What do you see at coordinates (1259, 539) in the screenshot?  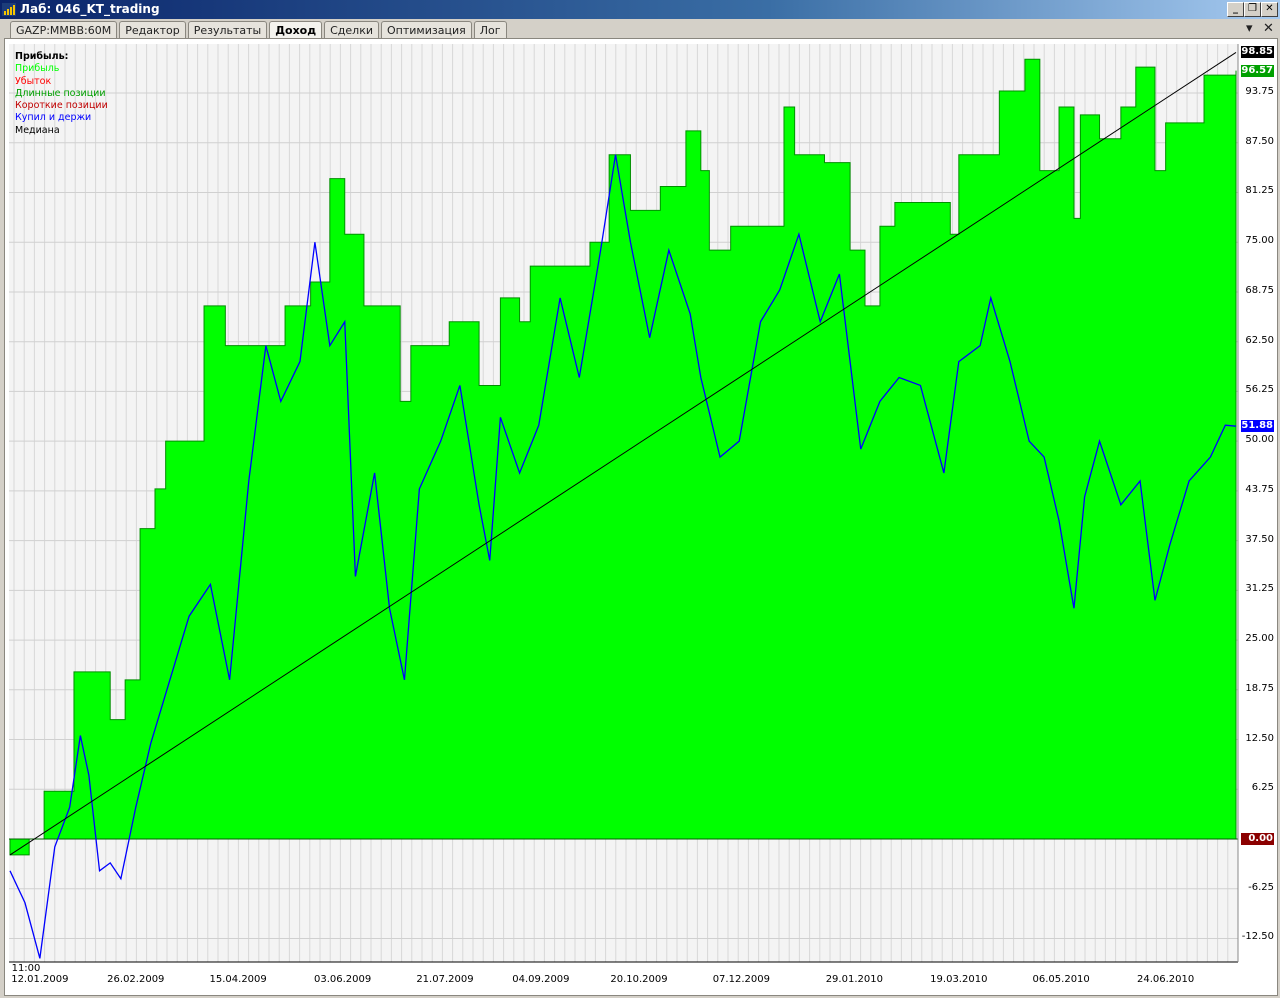 I see `y-tick-label: 37.50` at bounding box center [1259, 539].